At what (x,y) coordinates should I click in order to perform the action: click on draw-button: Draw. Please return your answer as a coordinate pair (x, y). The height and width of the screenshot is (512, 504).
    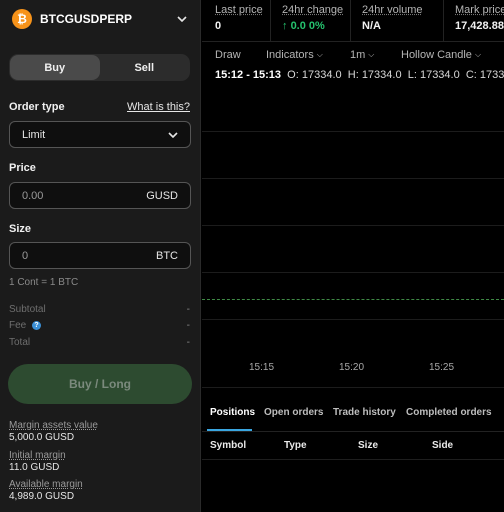
    Looking at the image, I should click on (228, 55).